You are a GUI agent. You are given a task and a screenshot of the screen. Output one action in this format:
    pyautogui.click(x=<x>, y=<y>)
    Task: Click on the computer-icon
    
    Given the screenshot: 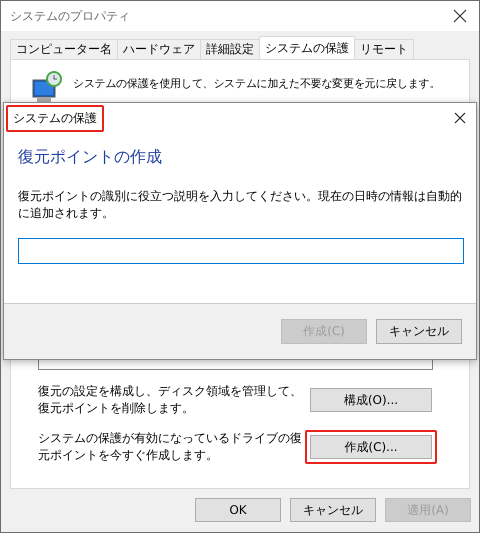 What is the action you would take?
    pyautogui.click(x=47, y=87)
    